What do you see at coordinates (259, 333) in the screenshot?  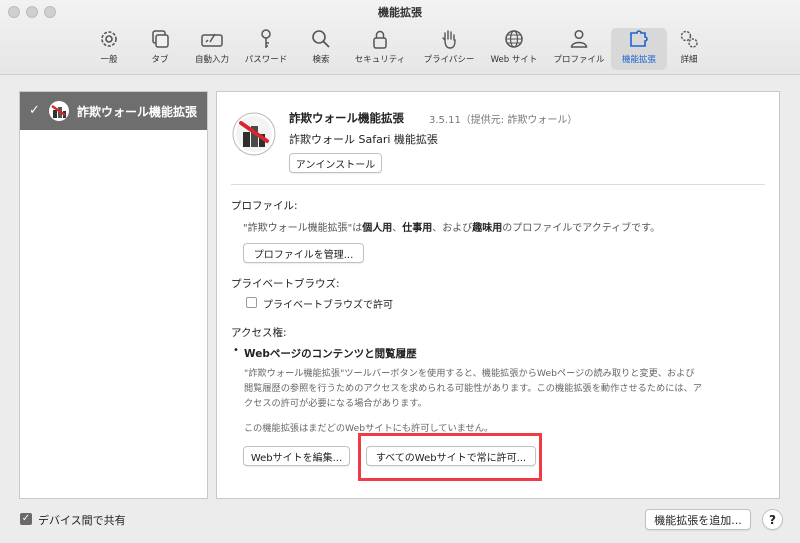 I see `access-heading: アクセス権:` at bounding box center [259, 333].